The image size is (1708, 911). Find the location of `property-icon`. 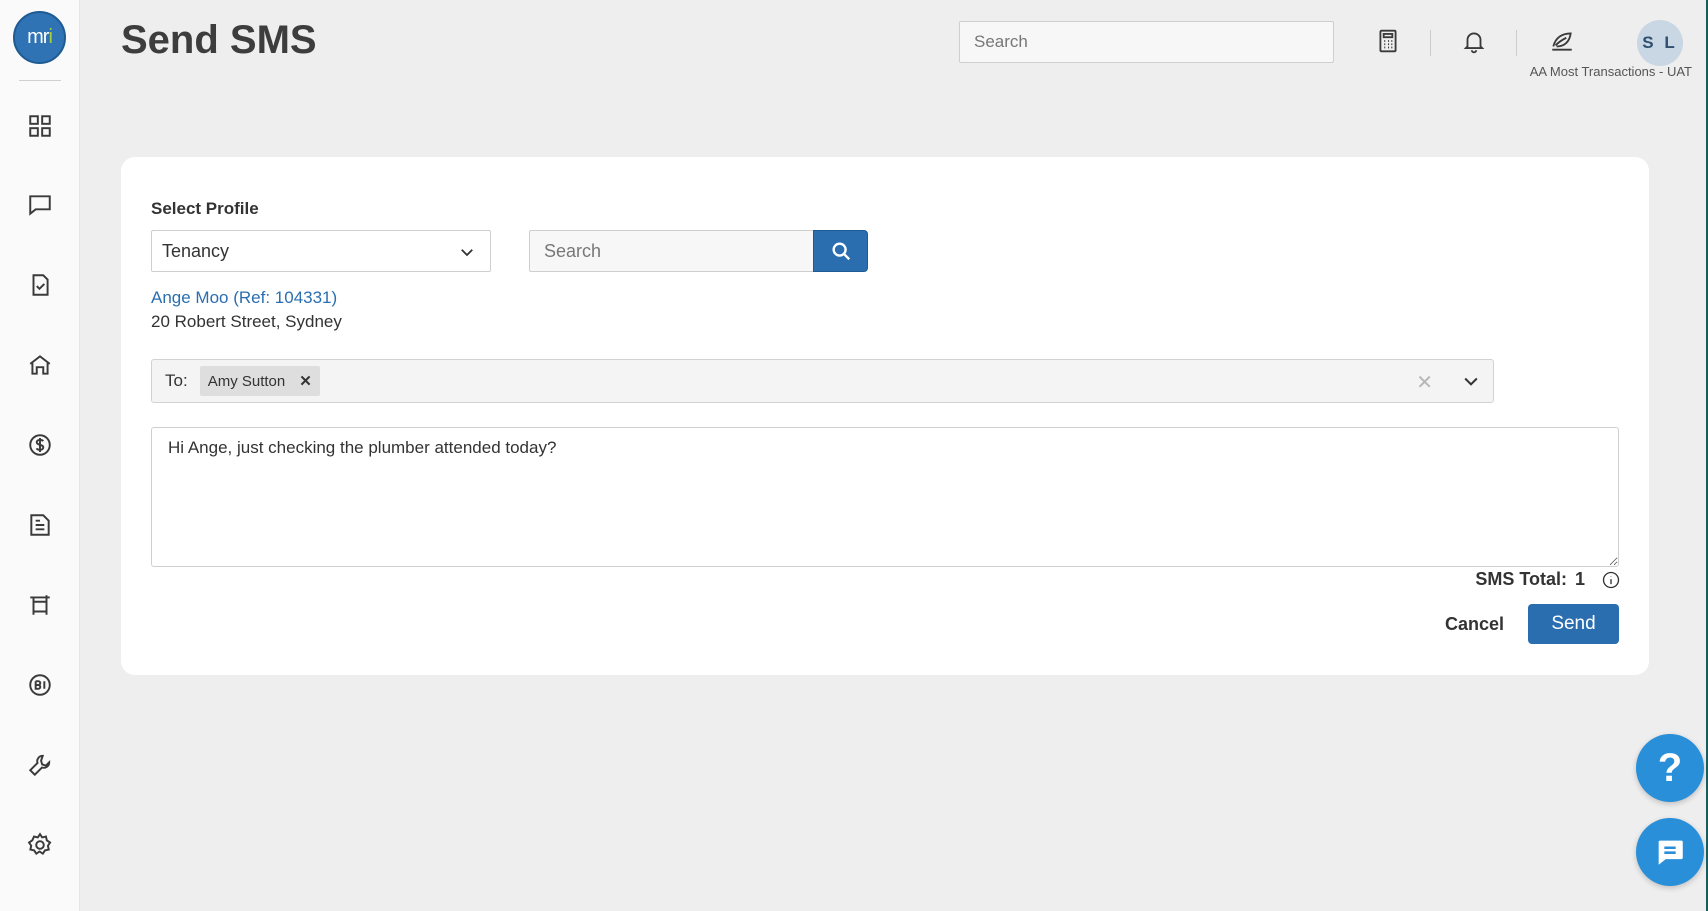

property-icon is located at coordinates (40, 365).